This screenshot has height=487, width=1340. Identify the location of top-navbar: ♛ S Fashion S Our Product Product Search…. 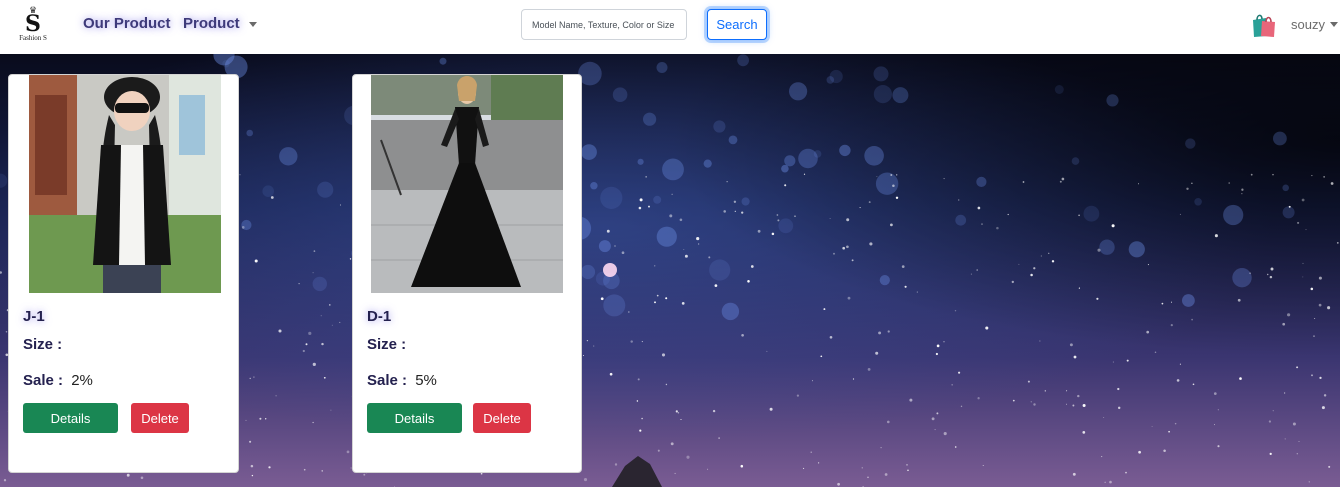
(670, 27).